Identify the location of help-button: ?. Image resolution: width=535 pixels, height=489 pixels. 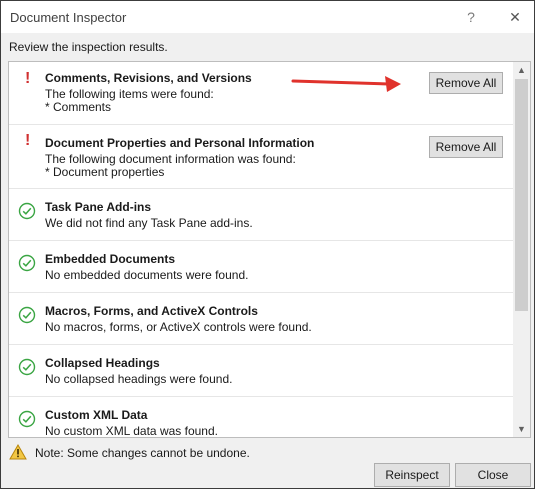
(471, 17).